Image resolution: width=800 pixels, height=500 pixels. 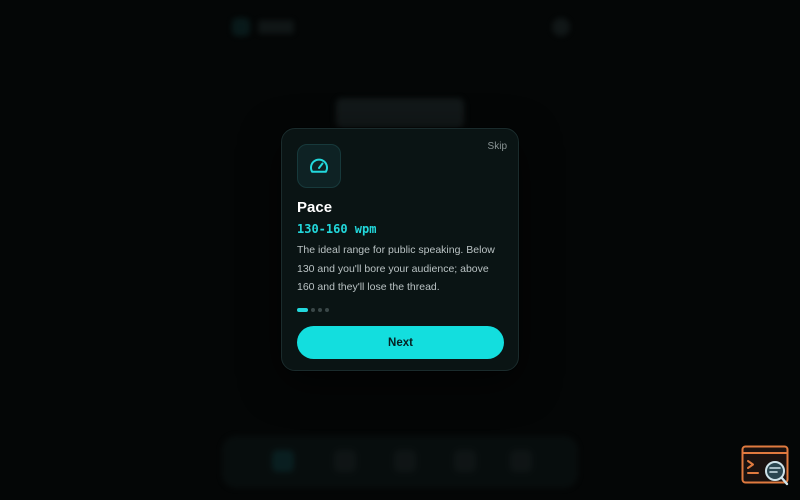 What do you see at coordinates (405, 461) in the screenshot?
I see `nav-item-record` at bounding box center [405, 461].